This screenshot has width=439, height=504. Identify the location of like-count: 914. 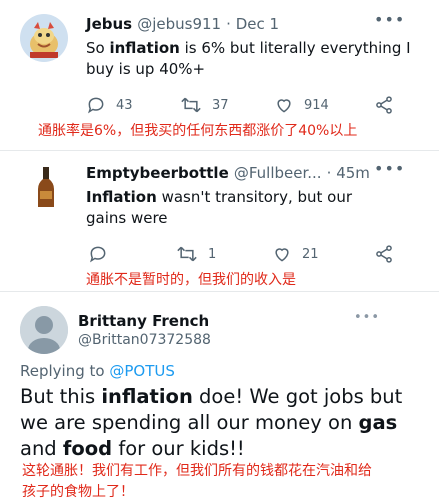
(316, 105).